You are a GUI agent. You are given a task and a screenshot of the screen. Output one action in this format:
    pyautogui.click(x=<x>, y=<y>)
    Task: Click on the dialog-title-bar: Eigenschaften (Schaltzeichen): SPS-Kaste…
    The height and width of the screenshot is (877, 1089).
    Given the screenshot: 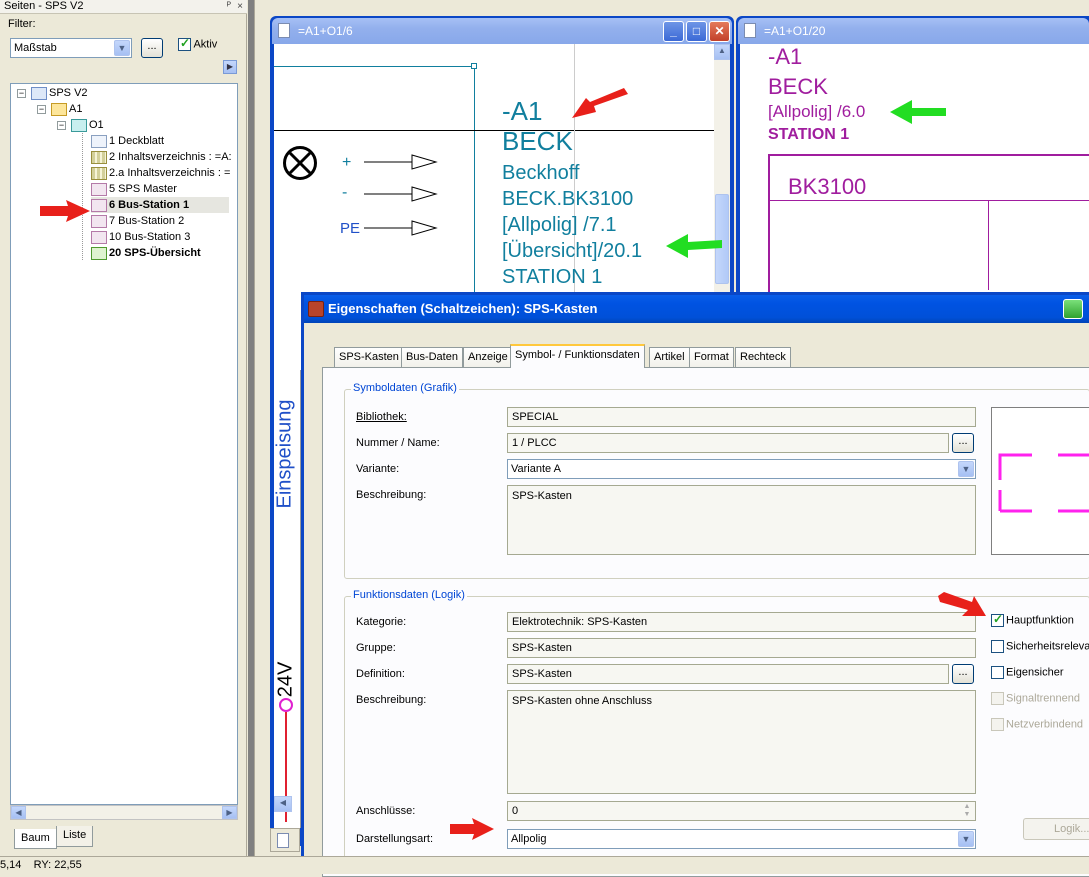 What is the action you would take?
    pyautogui.click(x=696, y=309)
    